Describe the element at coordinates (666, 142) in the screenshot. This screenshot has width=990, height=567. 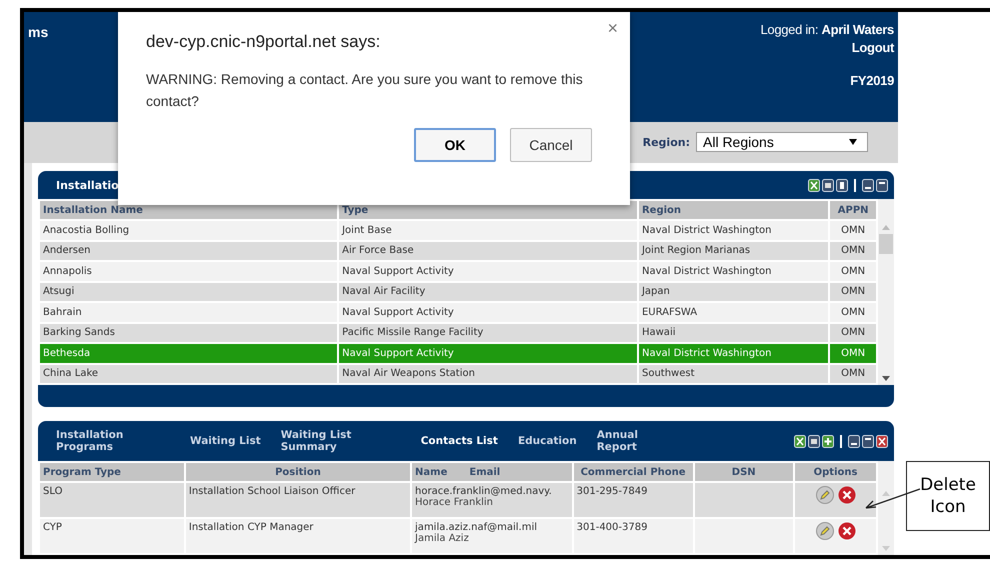
I see `region-label: Region:` at that location.